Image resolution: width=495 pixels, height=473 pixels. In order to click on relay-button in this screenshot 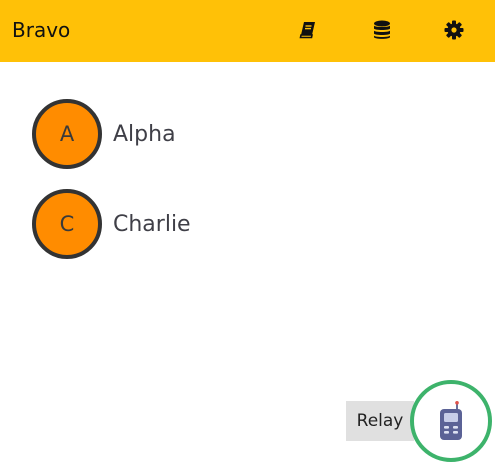, I will do `click(451, 421)`.